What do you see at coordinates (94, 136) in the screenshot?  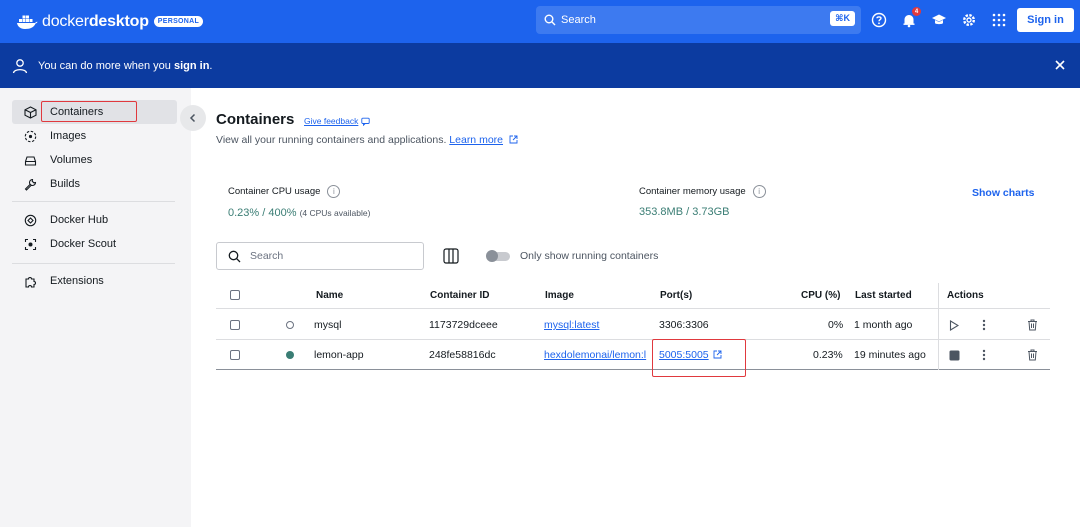 I see `sidebar-item-images: Images` at bounding box center [94, 136].